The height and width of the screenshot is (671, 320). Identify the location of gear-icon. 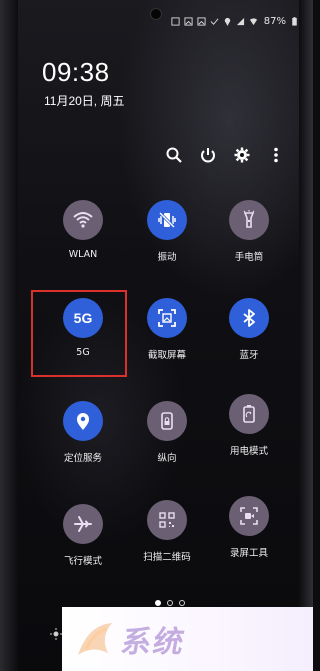
(242, 155).